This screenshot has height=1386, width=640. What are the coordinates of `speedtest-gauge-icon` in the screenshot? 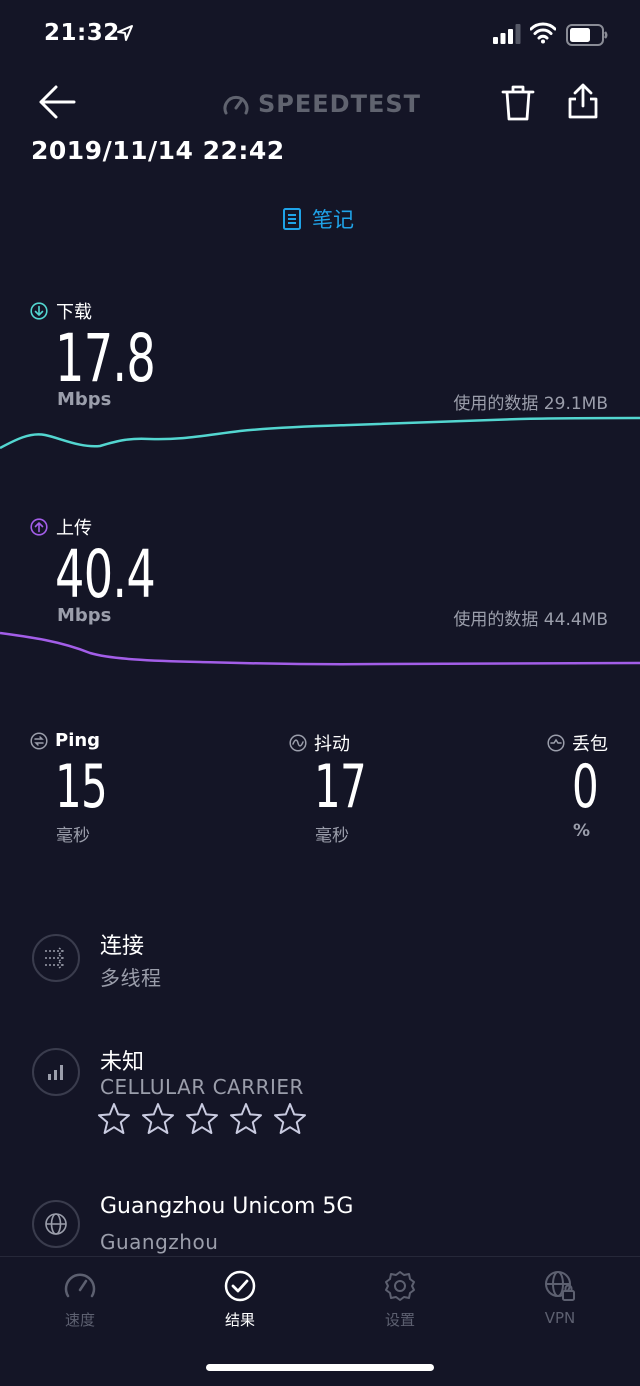 It's located at (236, 105).